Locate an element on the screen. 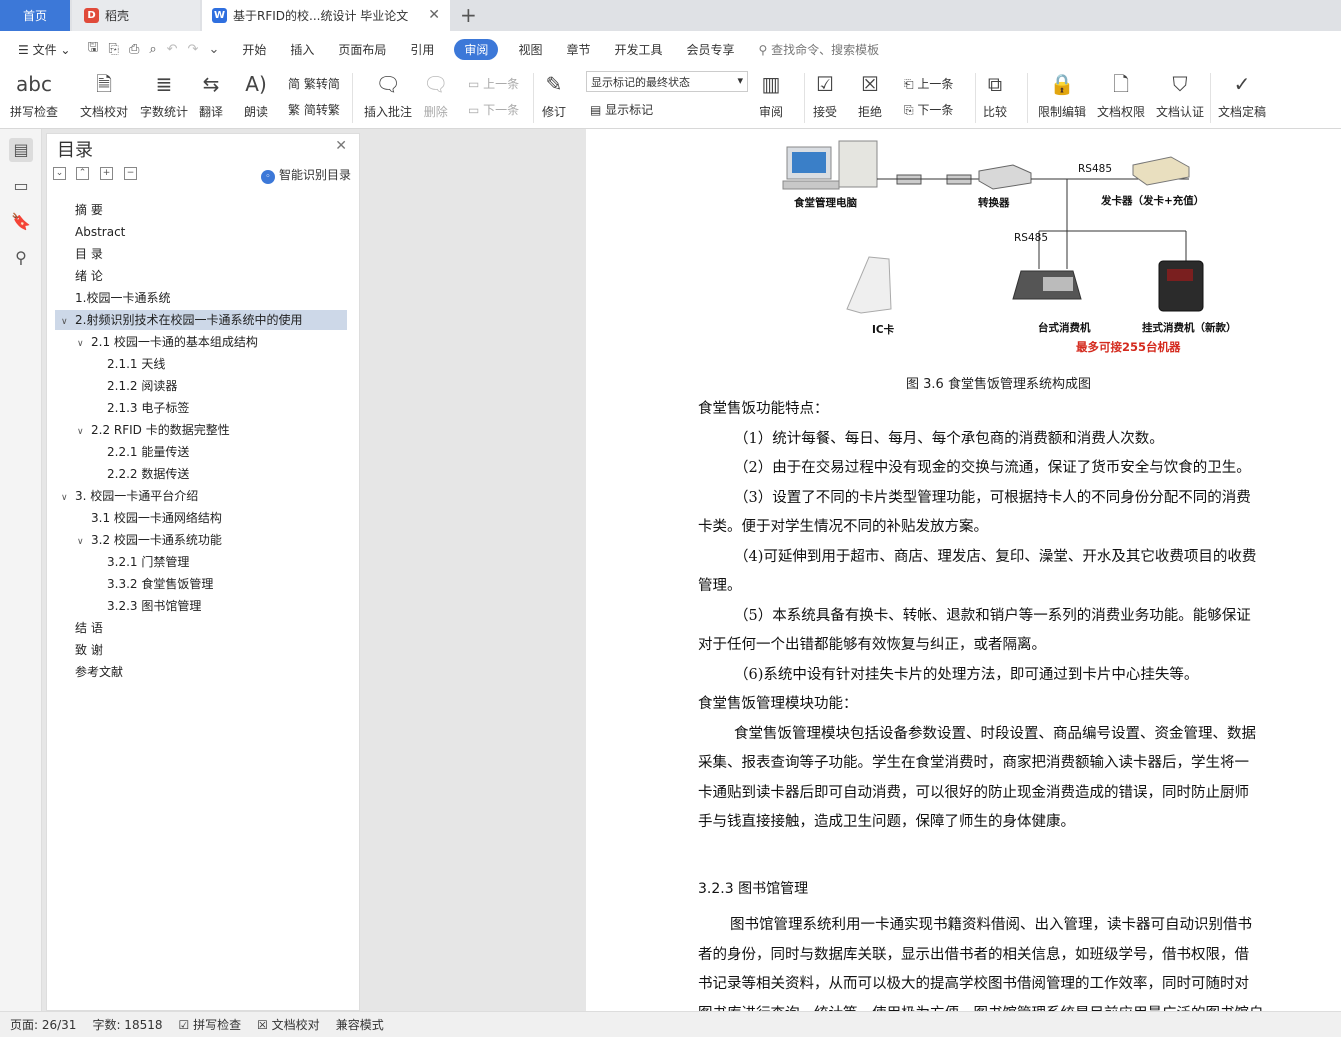  file-menu: ☰ 文件 ⌄ is located at coordinates (44, 49).